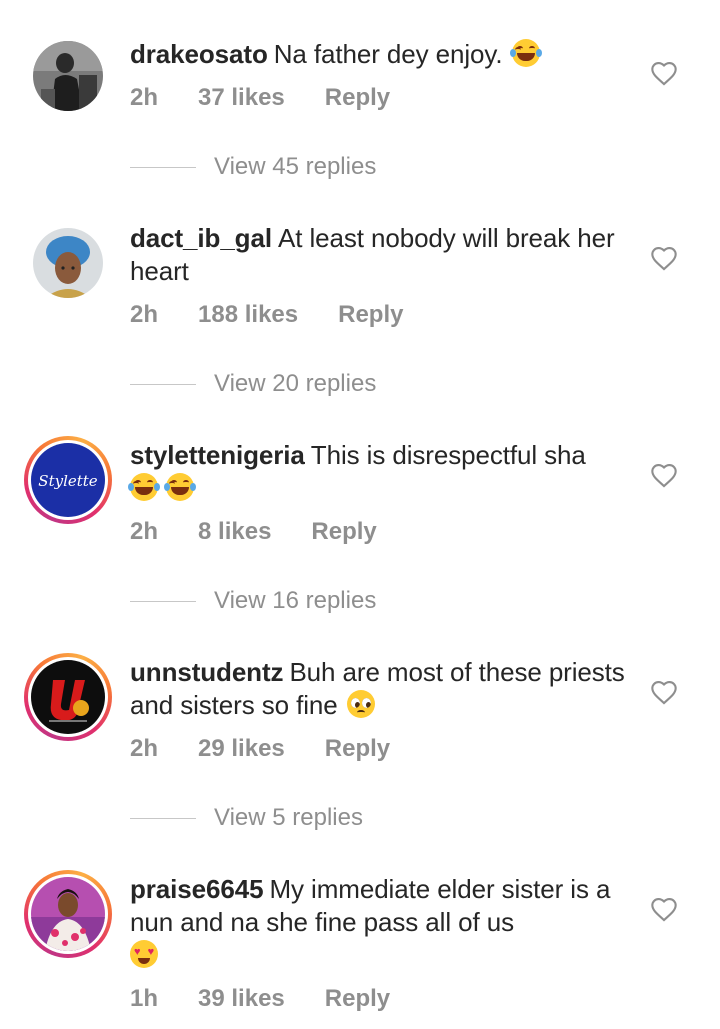  I want to click on comment-likes: 8 likes, so click(234, 532).